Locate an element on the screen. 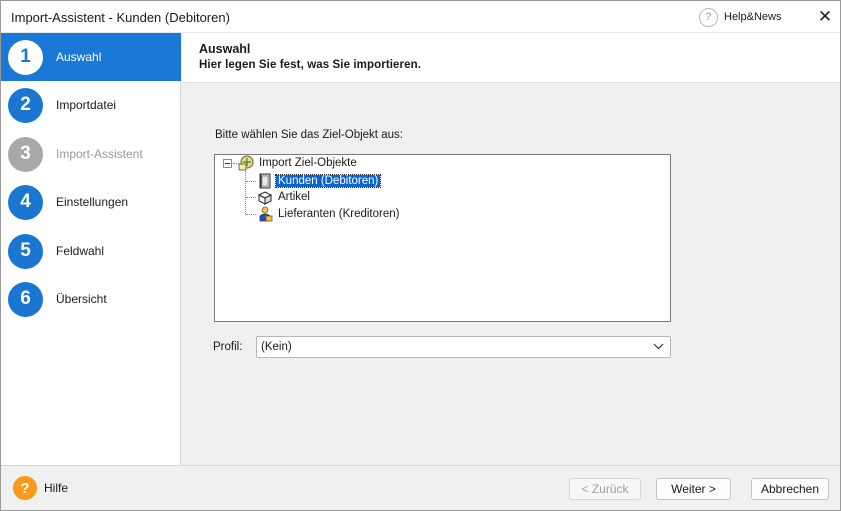 This screenshot has width=841, height=511. tree-item-artikel: Artikel is located at coordinates (284, 197).